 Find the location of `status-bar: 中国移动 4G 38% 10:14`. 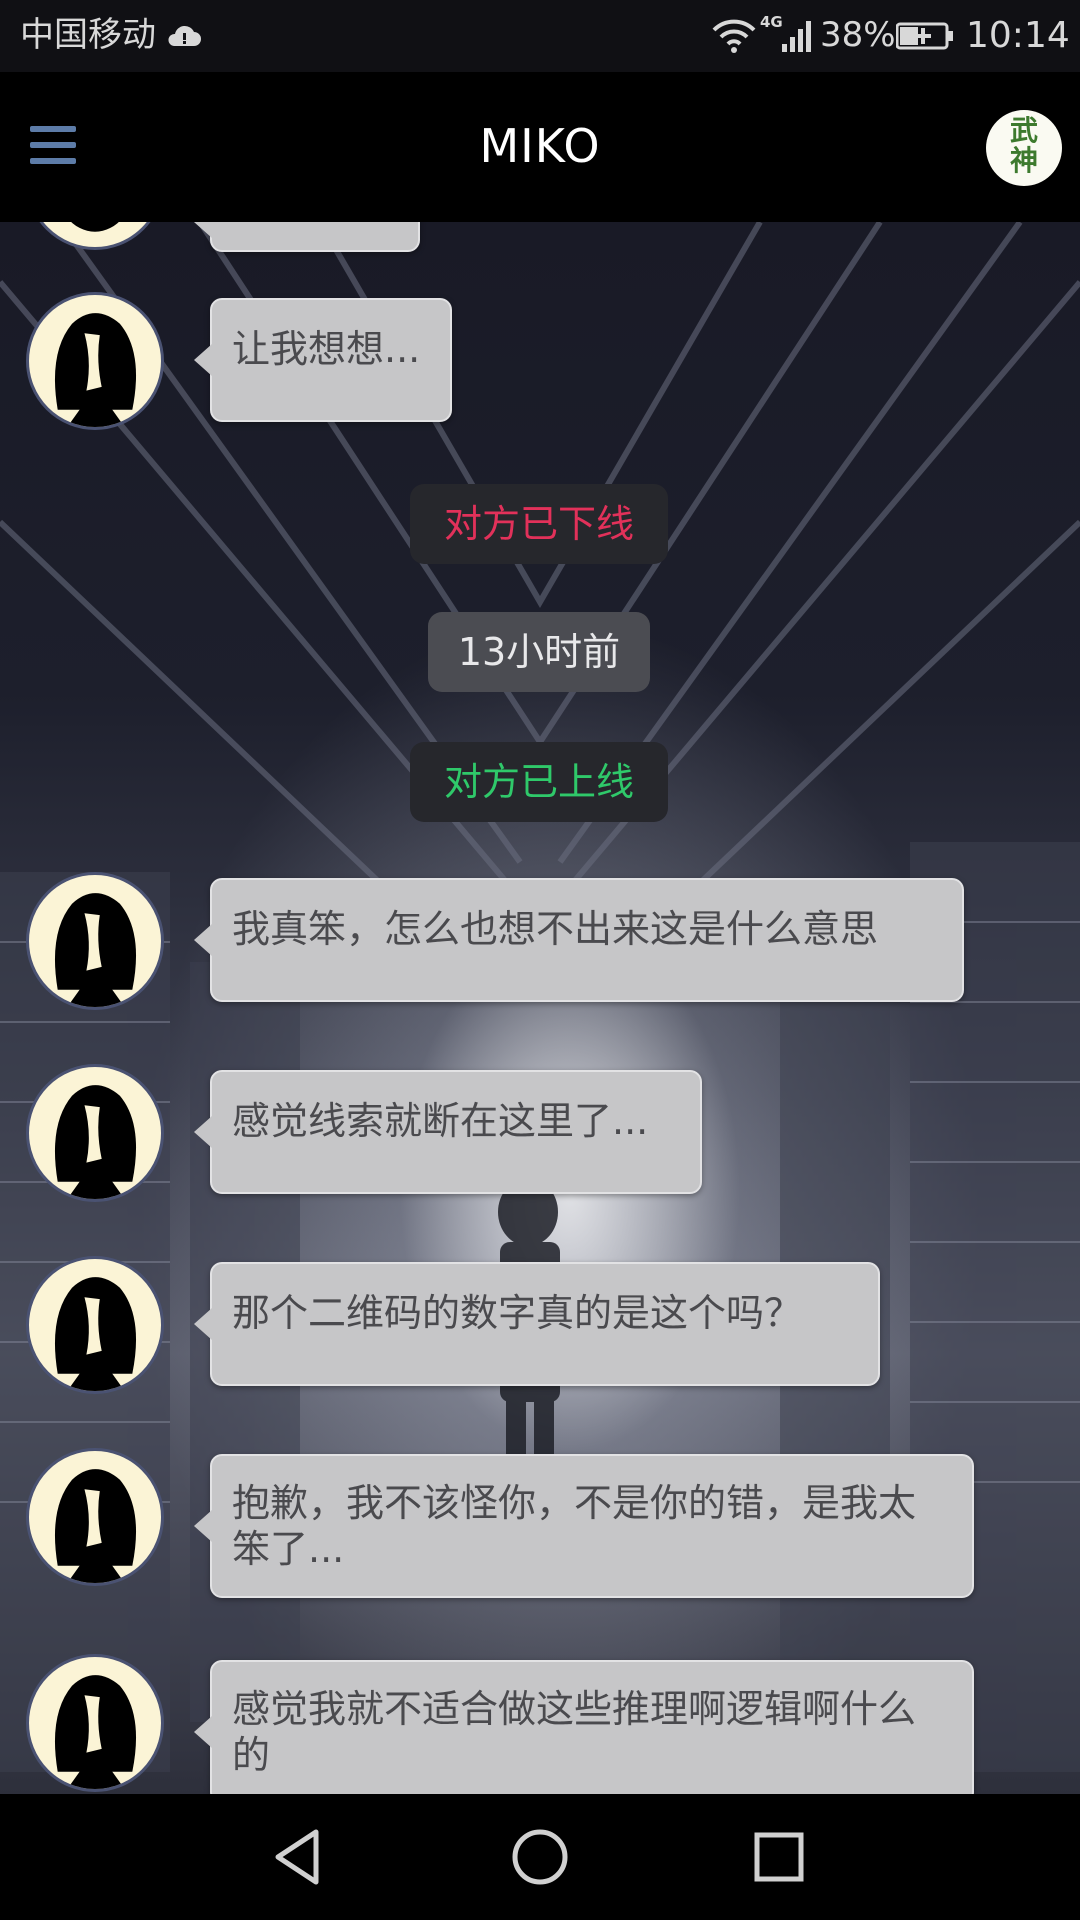

status-bar: 中国移动 4G 38% 10:14 is located at coordinates (540, 36).